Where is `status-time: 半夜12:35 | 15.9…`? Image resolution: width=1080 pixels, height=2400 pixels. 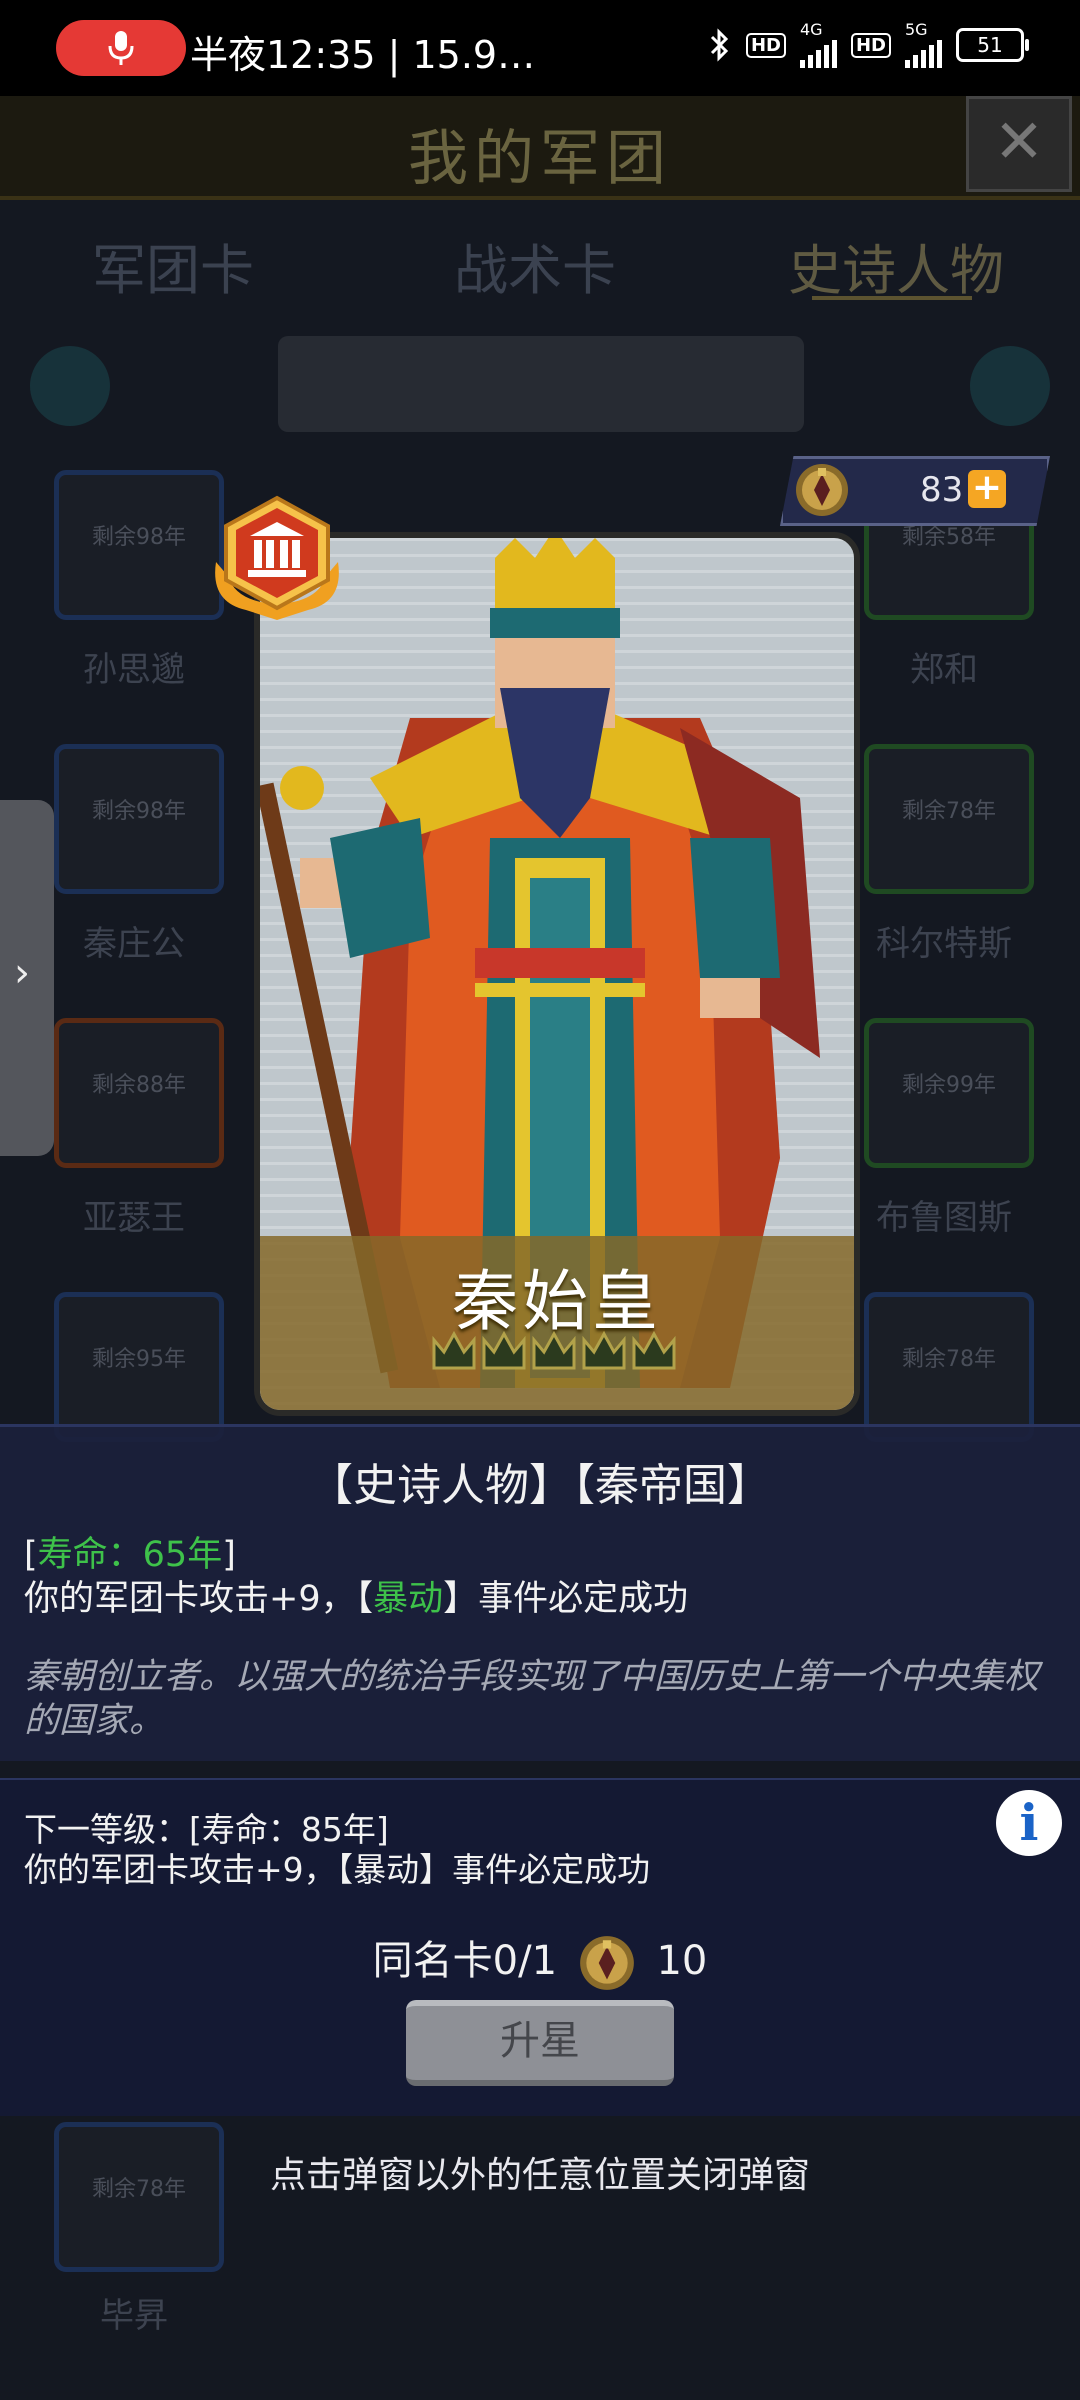 status-time: 半夜12:35 | 15.9… is located at coordinates (363, 55).